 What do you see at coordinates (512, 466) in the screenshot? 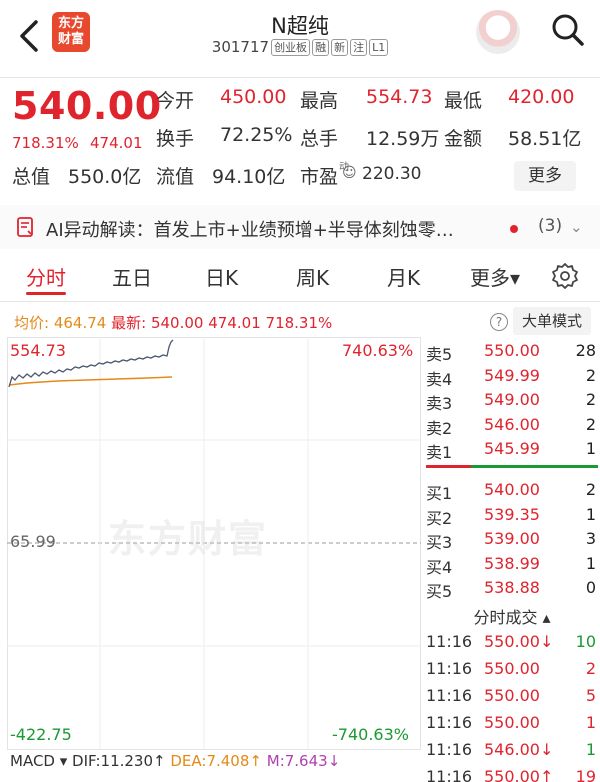
I see `book-divider` at bounding box center [512, 466].